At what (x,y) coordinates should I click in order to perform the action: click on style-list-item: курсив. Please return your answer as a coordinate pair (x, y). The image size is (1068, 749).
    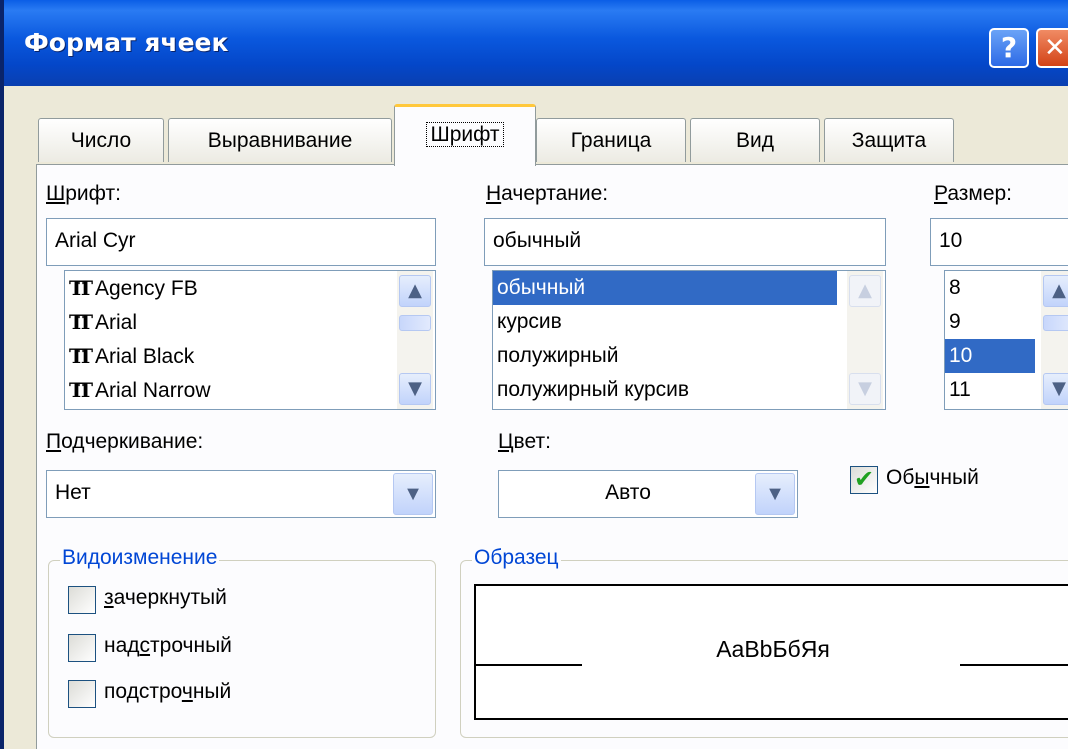
    Looking at the image, I should click on (689, 322).